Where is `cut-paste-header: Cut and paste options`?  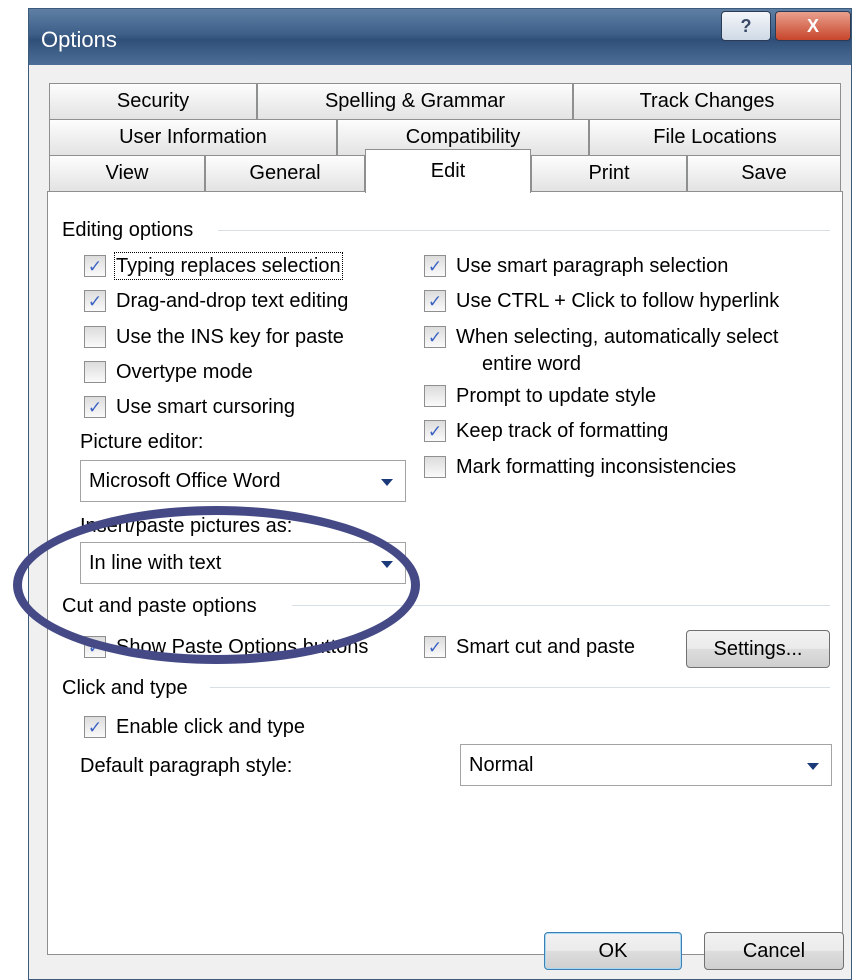 cut-paste-header: Cut and paste options is located at coordinates (159, 606).